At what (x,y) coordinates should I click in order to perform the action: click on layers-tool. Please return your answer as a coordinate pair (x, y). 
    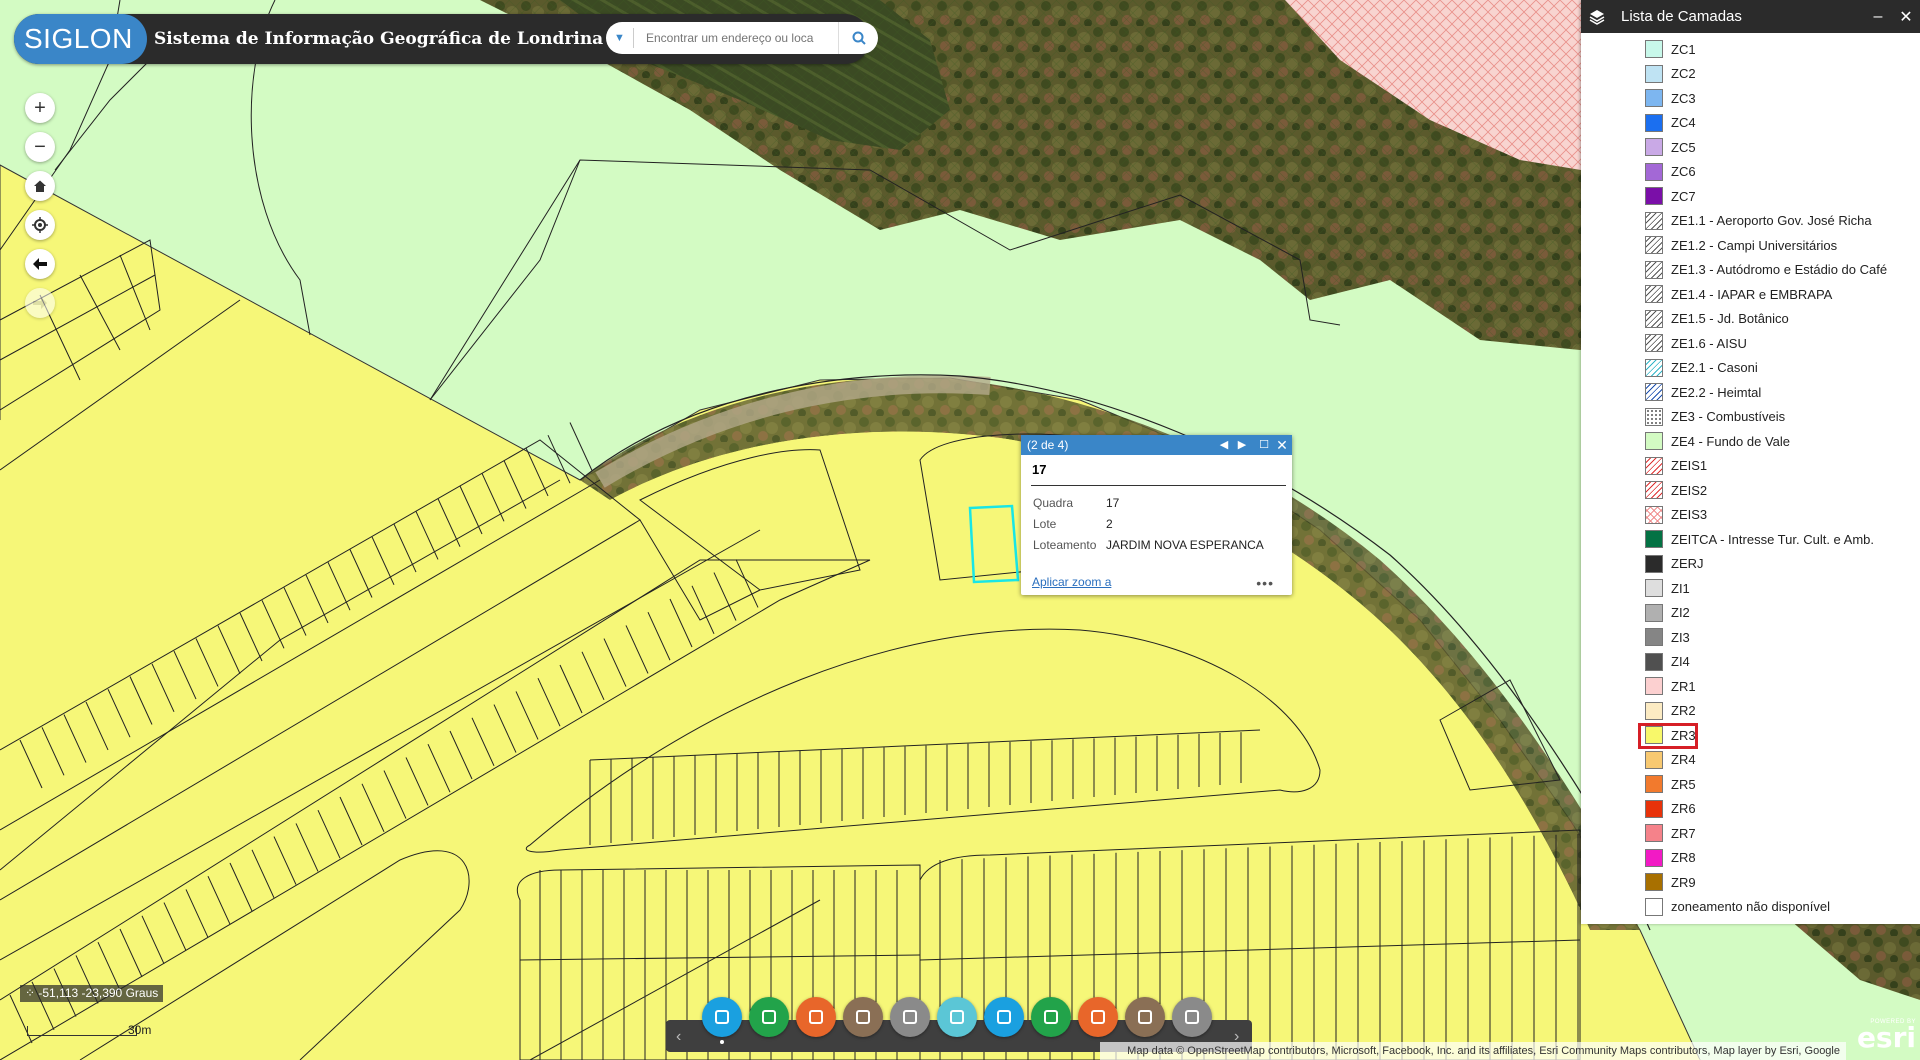
    Looking at the image, I should click on (722, 1017).